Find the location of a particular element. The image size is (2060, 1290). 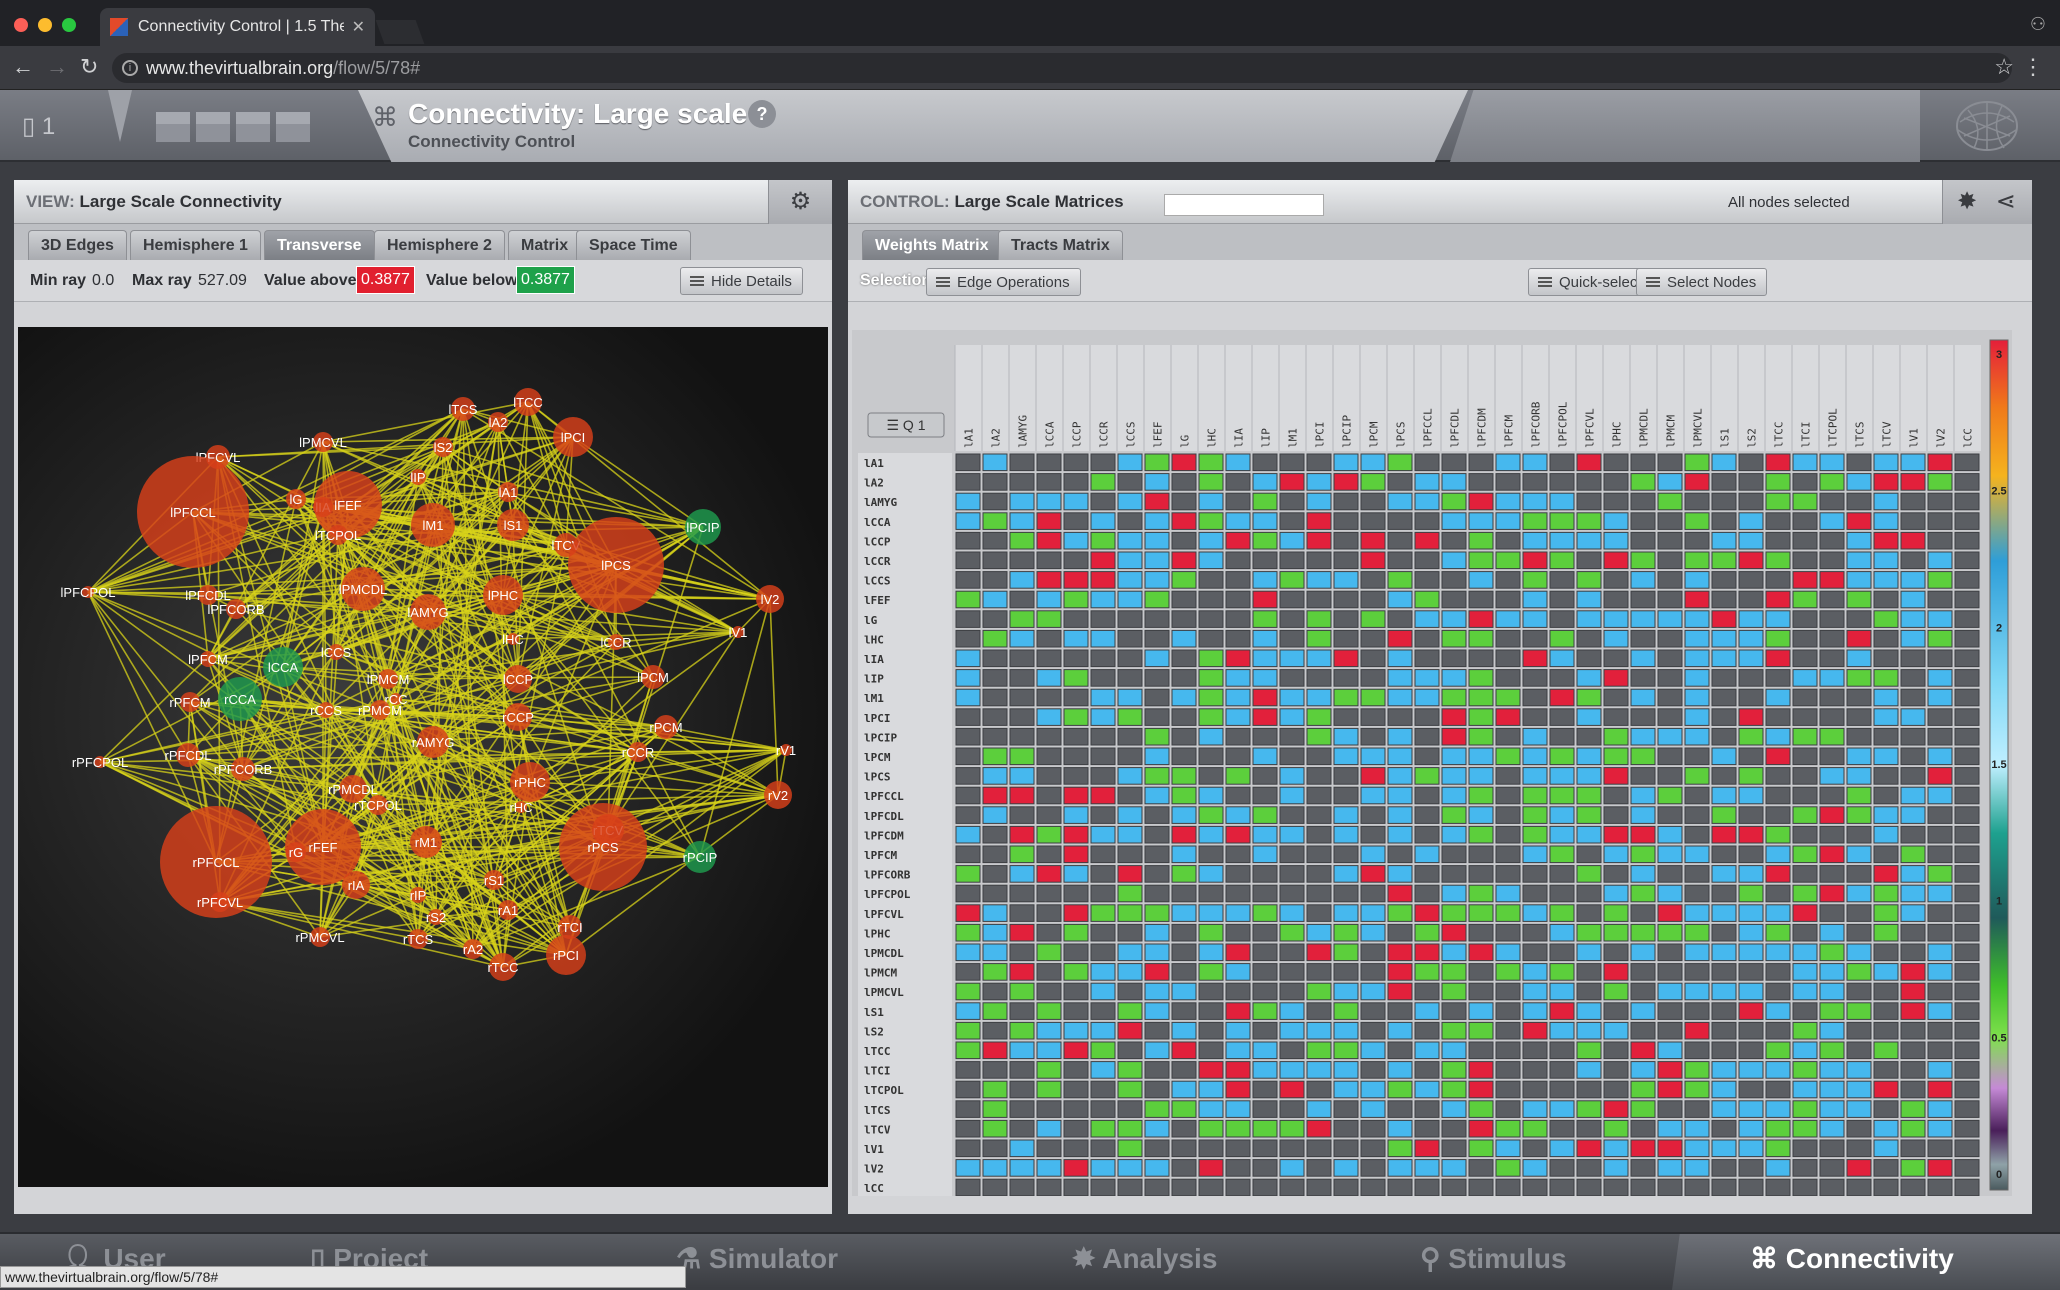

matrix-row-label: lIP is located at coordinates (874, 679).